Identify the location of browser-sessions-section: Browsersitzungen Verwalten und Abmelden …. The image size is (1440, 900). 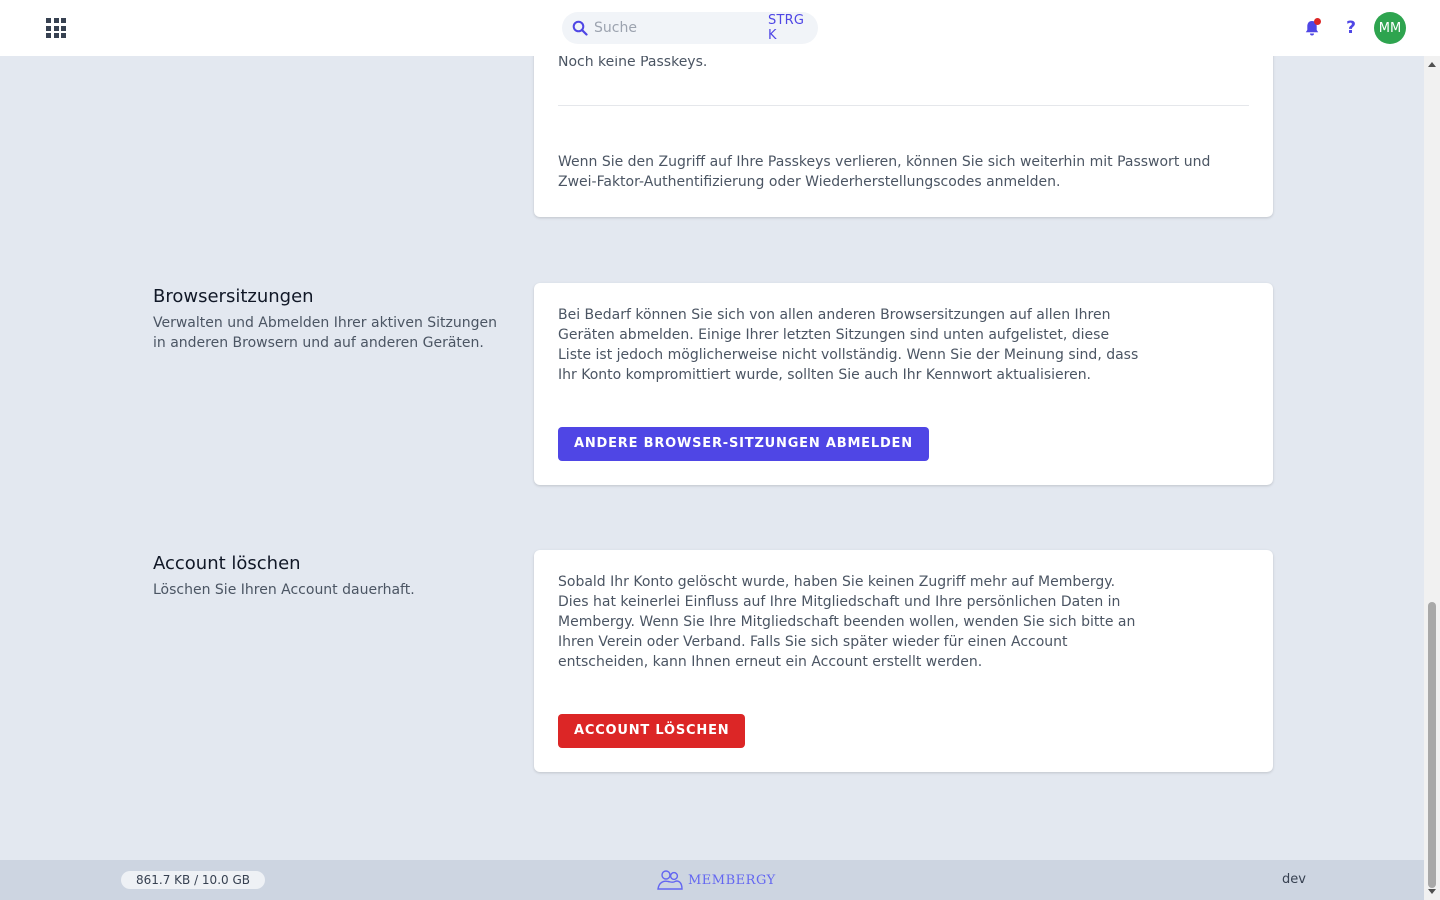
(333, 319).